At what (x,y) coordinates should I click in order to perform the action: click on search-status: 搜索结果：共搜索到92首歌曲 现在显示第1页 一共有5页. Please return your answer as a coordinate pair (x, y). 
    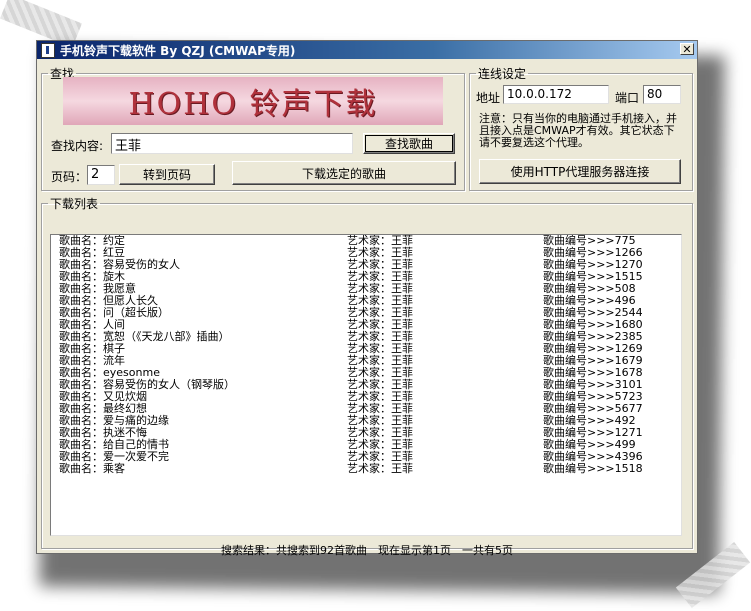
    Looking at the image, I should click on (367, 550).